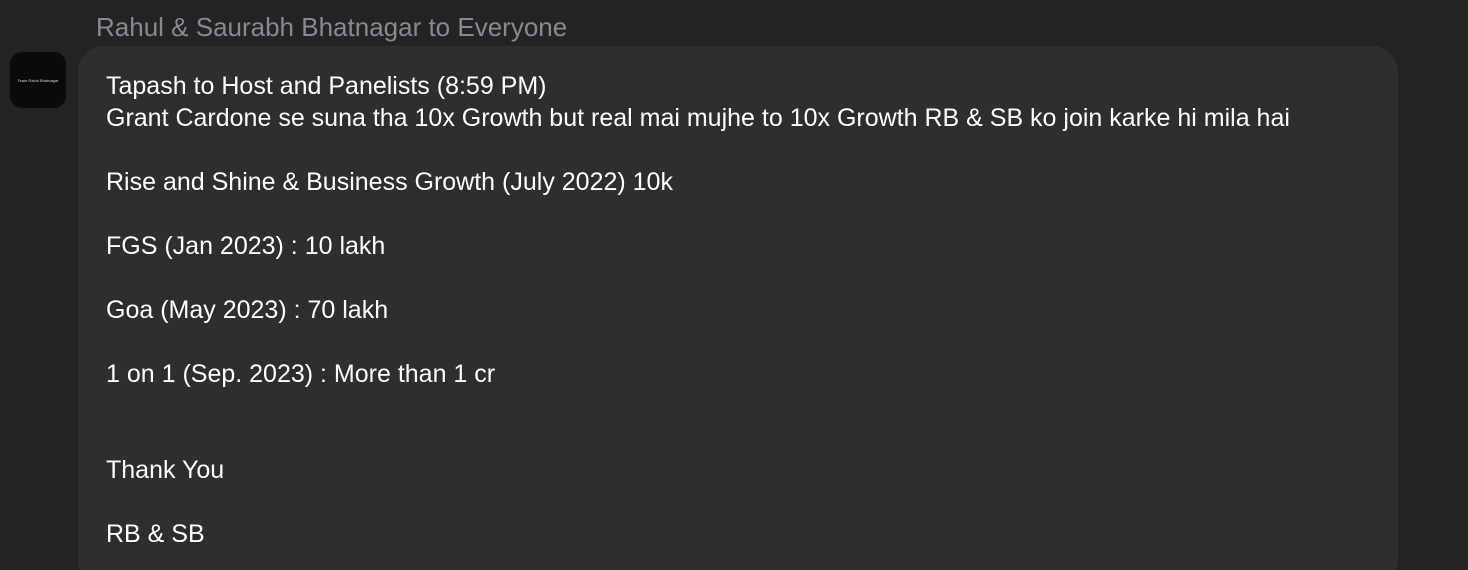 This screenshot has width=1468, height=570. Describe the element at coordinates (246, 246) in the screenshot. I see `message-line: FGS (Jan 2023) : 10 lakh` at that location.